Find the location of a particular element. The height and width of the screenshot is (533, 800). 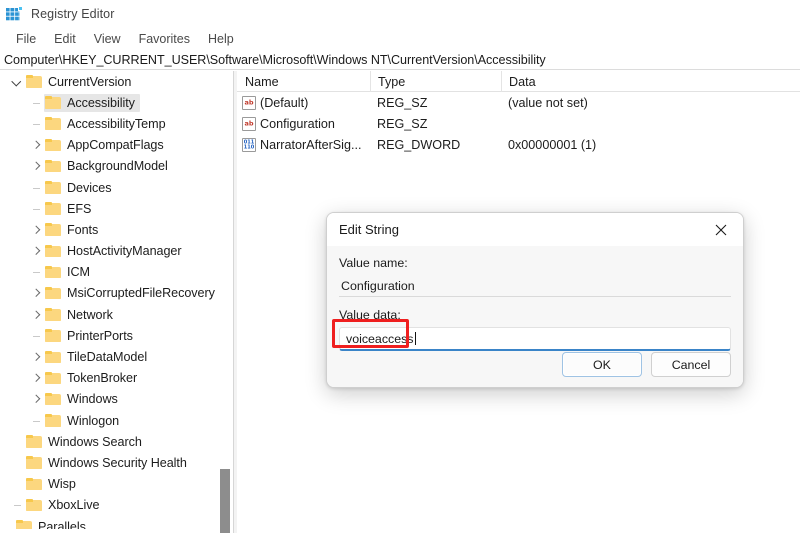

value-name-input: Configuration is located at coordinates (535, 286).